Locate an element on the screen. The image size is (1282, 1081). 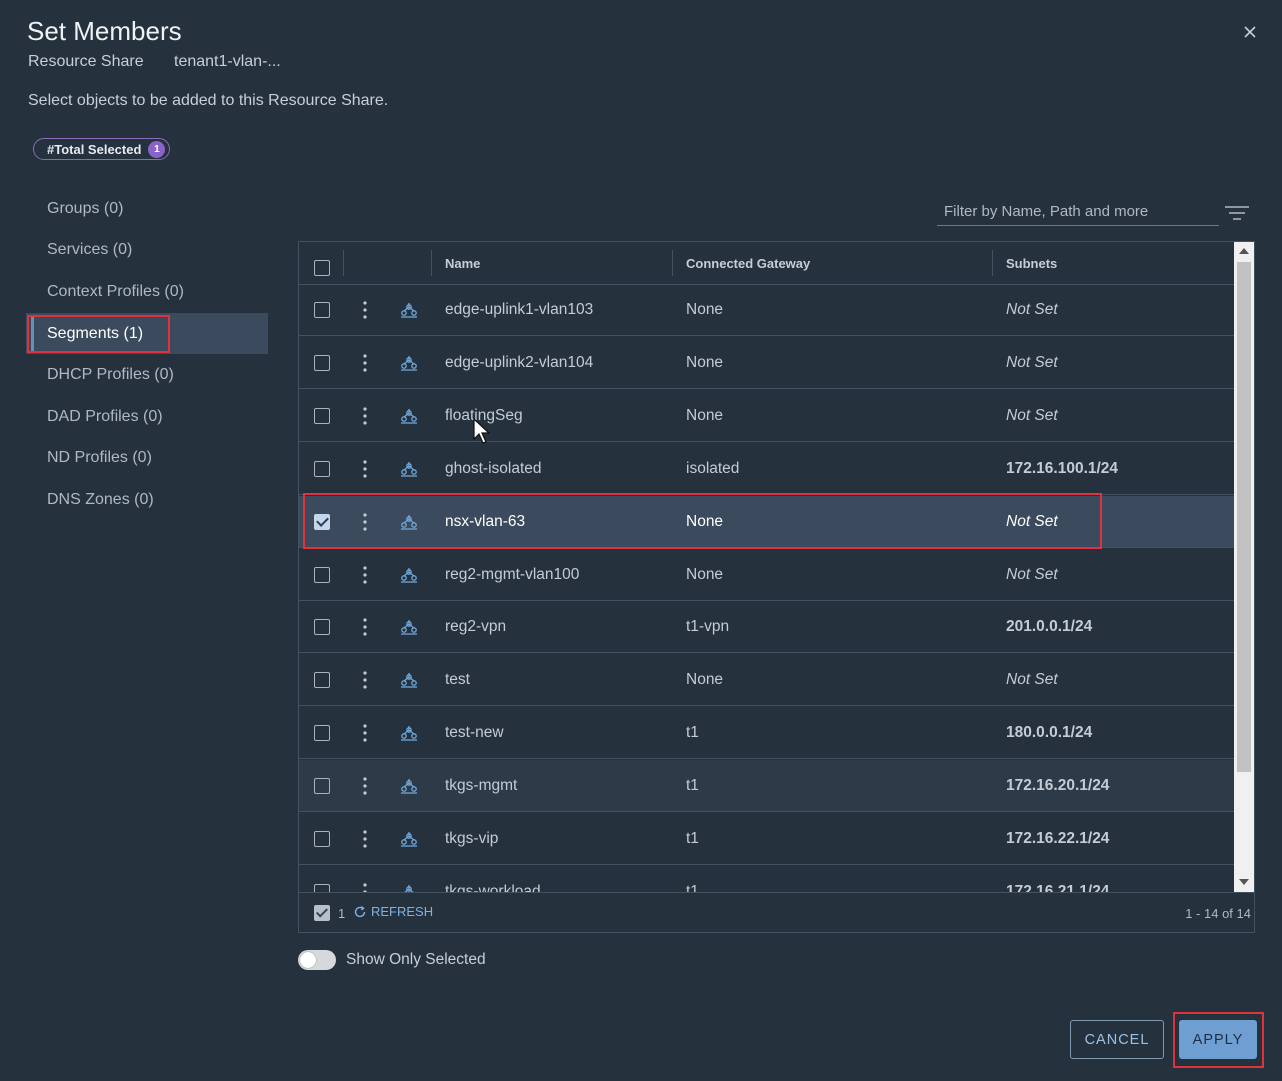
refresh-icon is located at coordinates (360, 911).